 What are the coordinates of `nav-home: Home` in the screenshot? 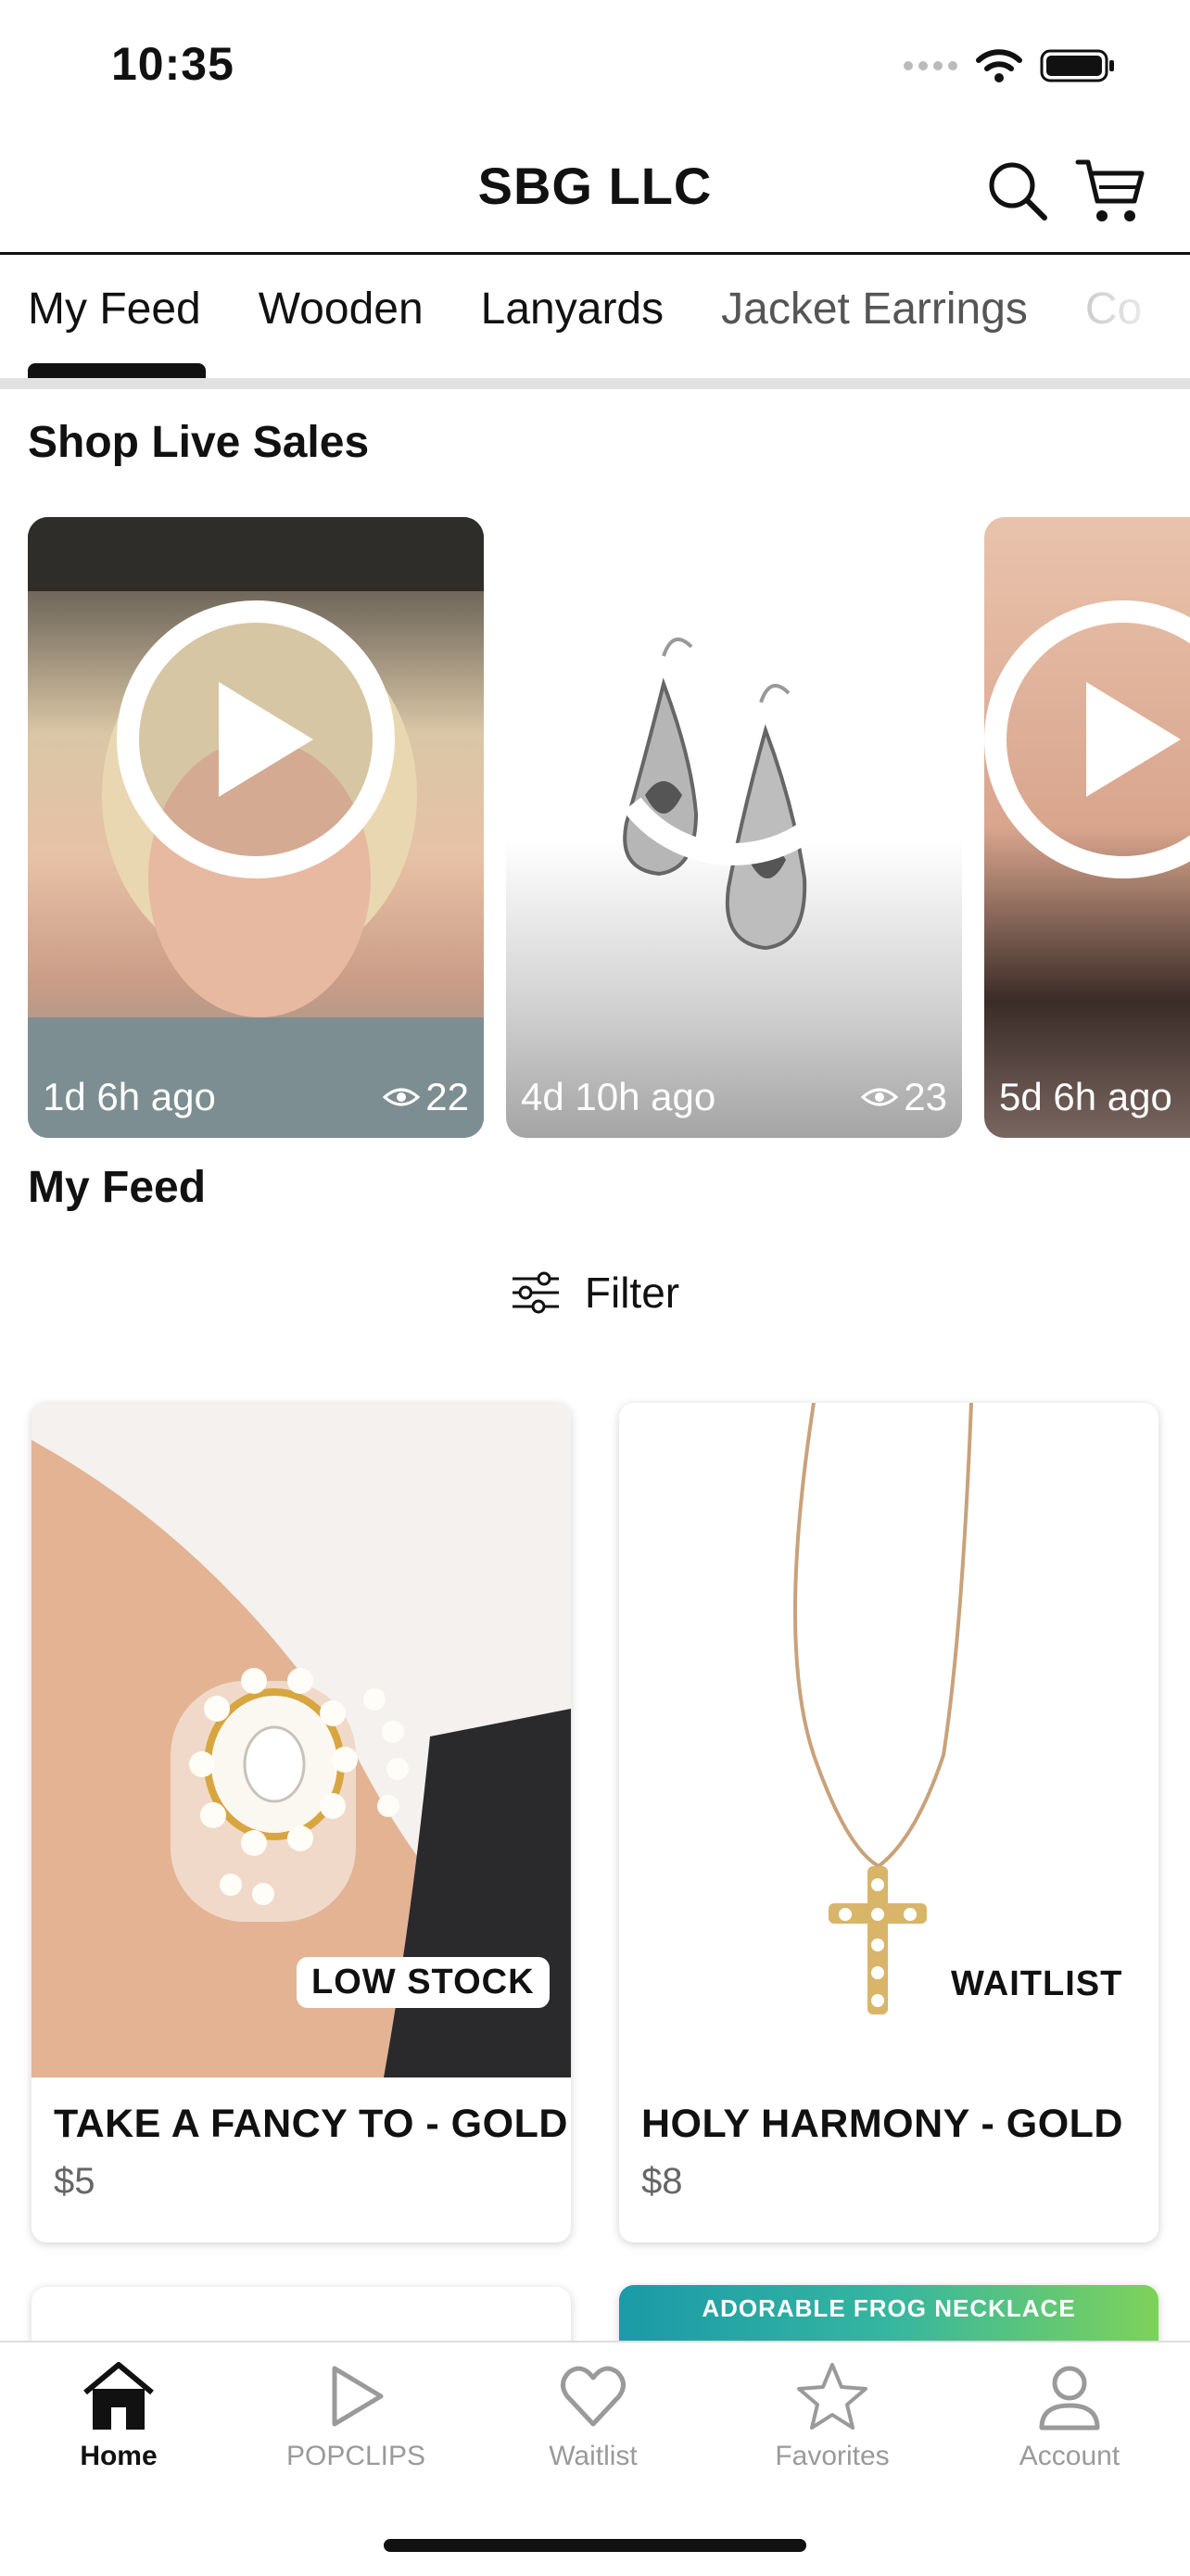 It's located at (119, 2416).